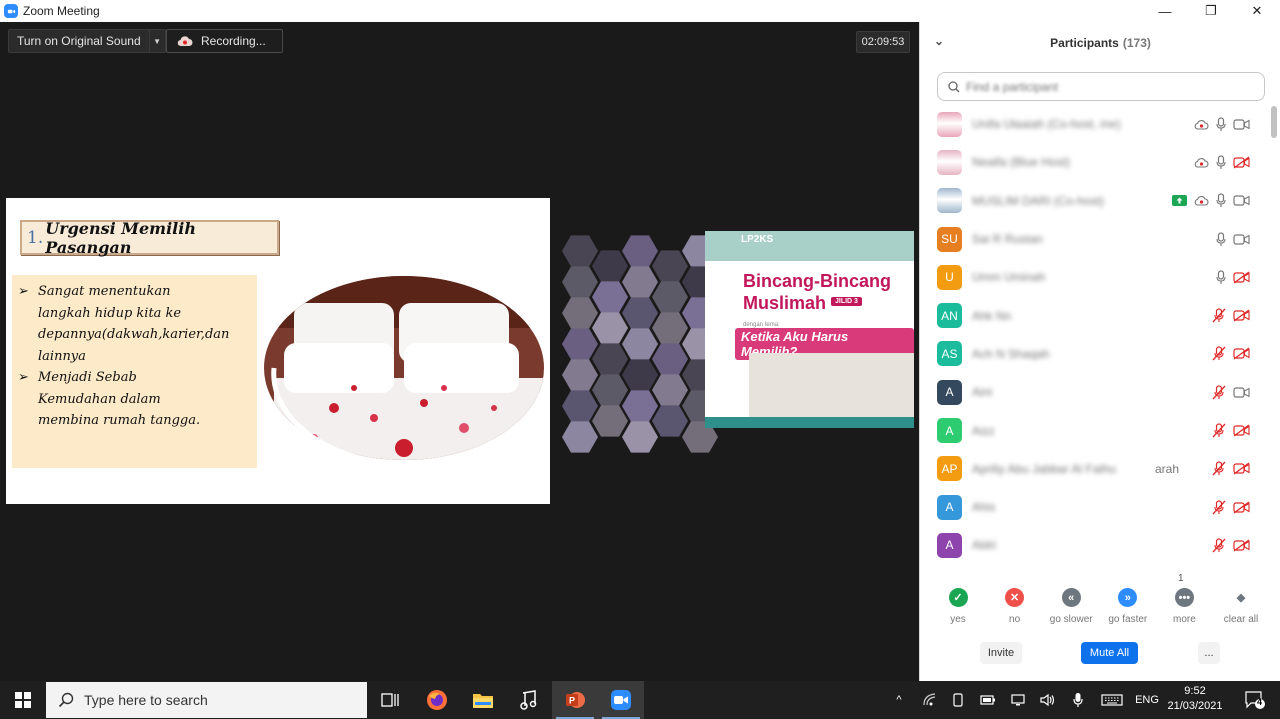  Describe the element at coordinates (988, 700) in the screenshot. I see `battery-status` at that location.